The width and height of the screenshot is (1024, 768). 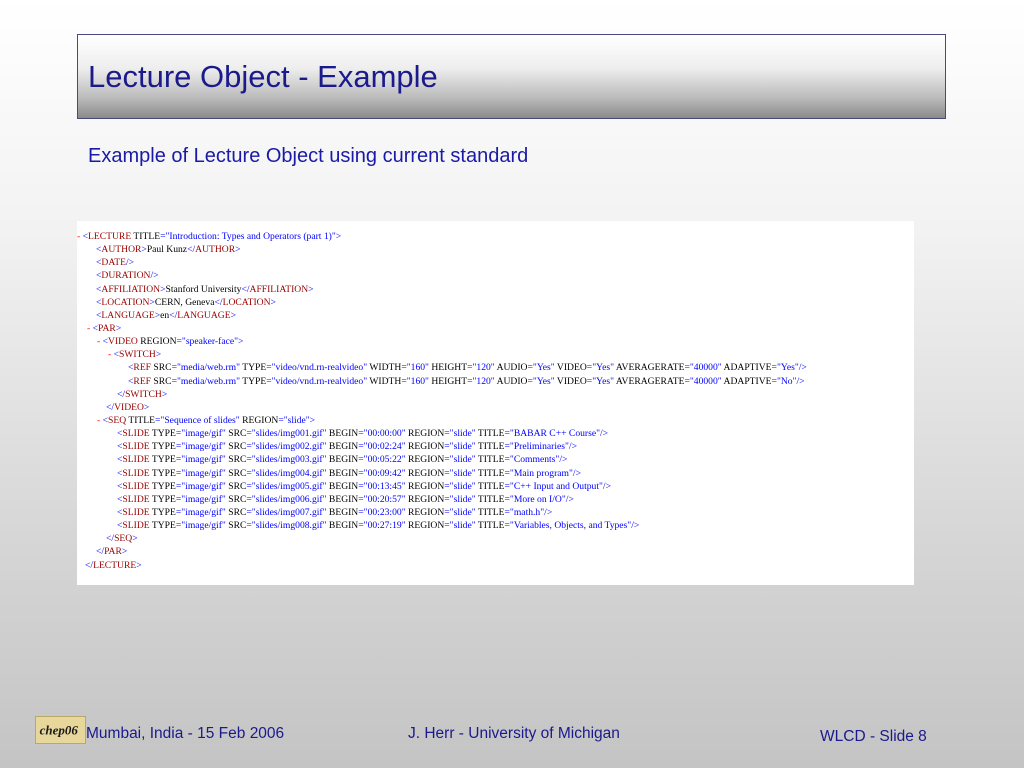 What do you see at coordinates (263, 76) in the screenshot?
I see `slide-title: Lecture Object - Example` at bounding box center [263, 76].